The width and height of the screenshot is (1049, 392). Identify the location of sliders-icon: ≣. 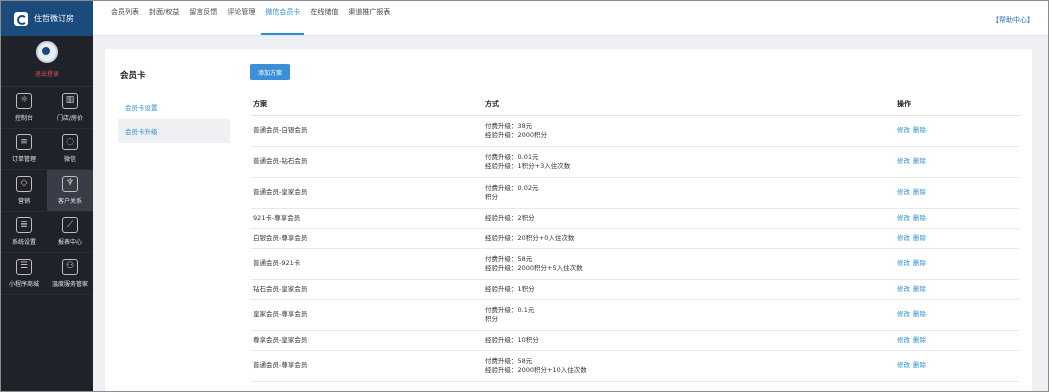
(24, 225).